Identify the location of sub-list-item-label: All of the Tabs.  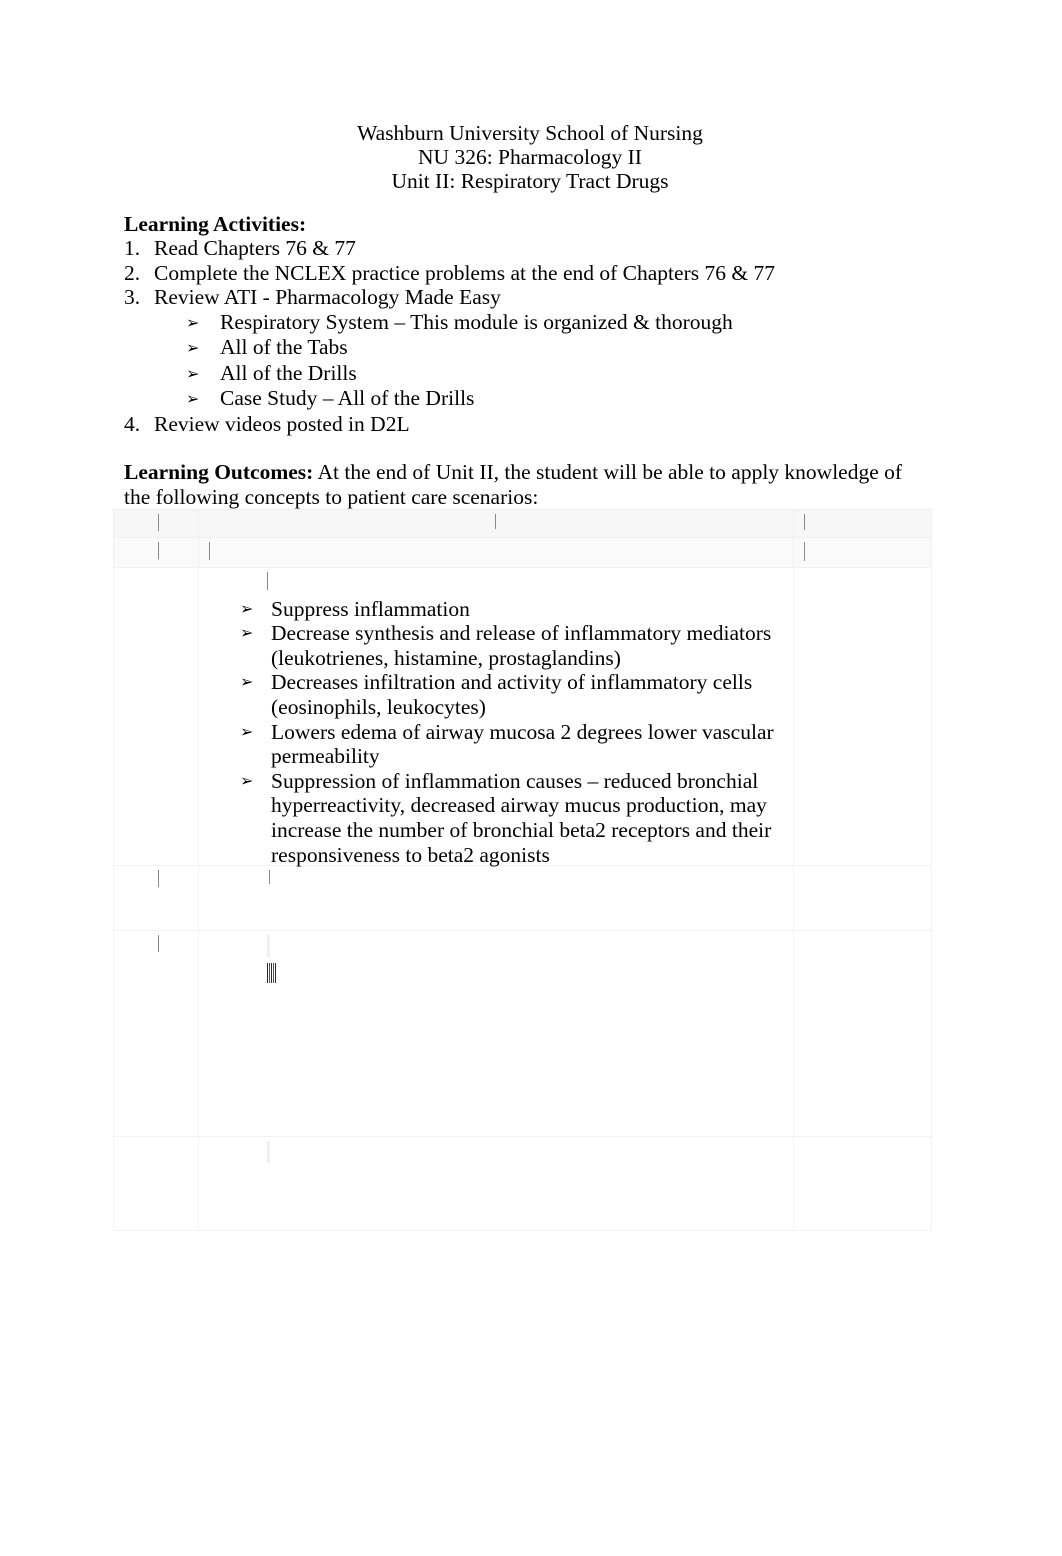
(284, 347).